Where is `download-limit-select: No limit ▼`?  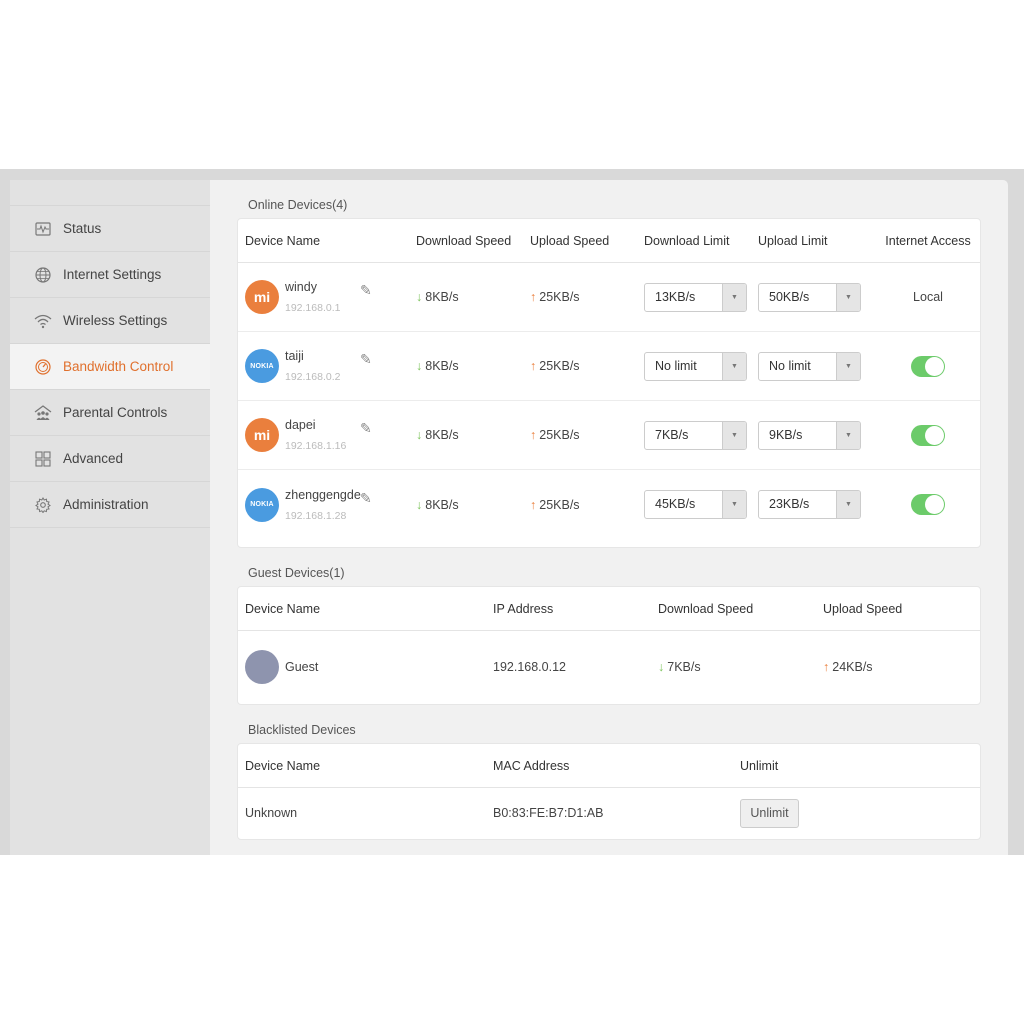 download-limit-select: No limit ▼ is located at coordinates (695, 366).